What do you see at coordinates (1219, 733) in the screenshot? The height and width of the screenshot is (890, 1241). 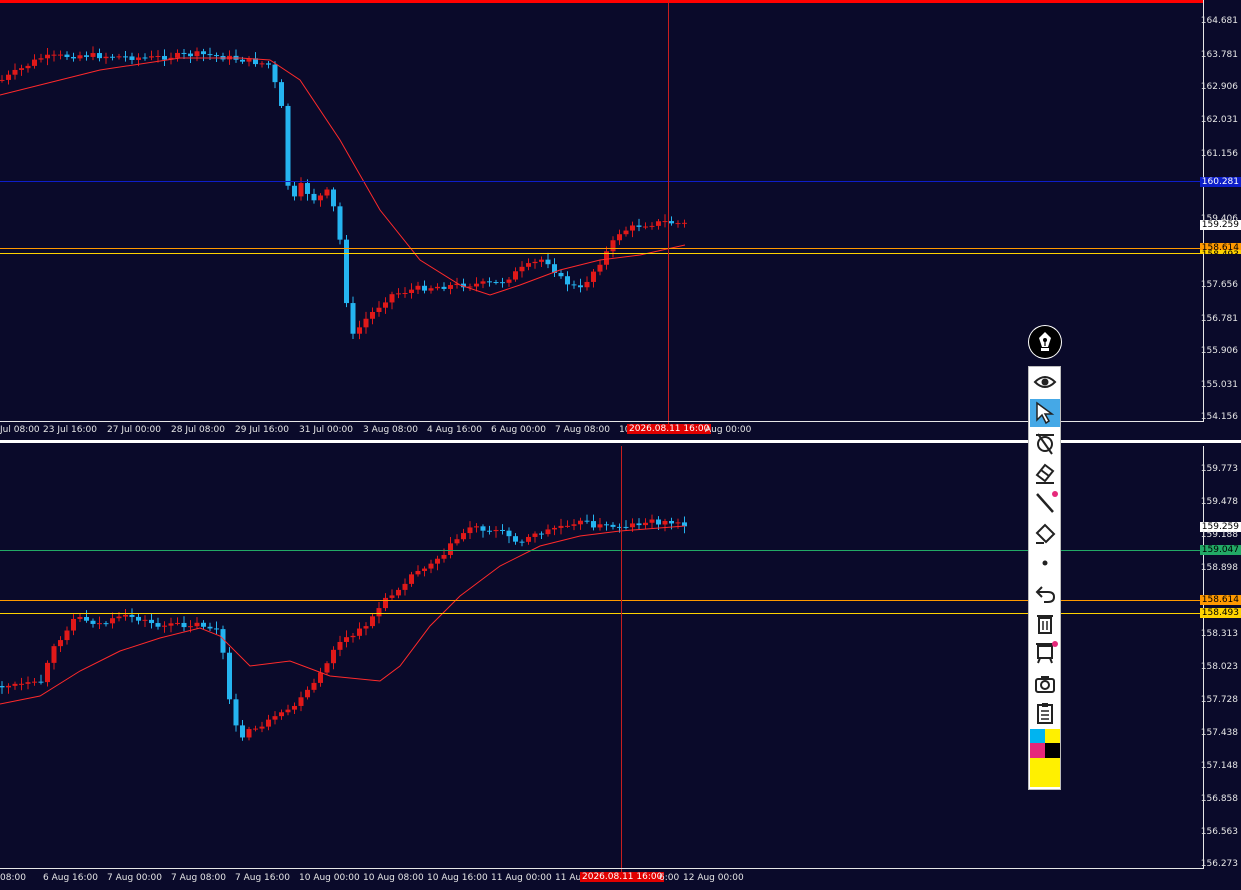 I see `price-tick: 157.438` at bounding box center [1219, 733].